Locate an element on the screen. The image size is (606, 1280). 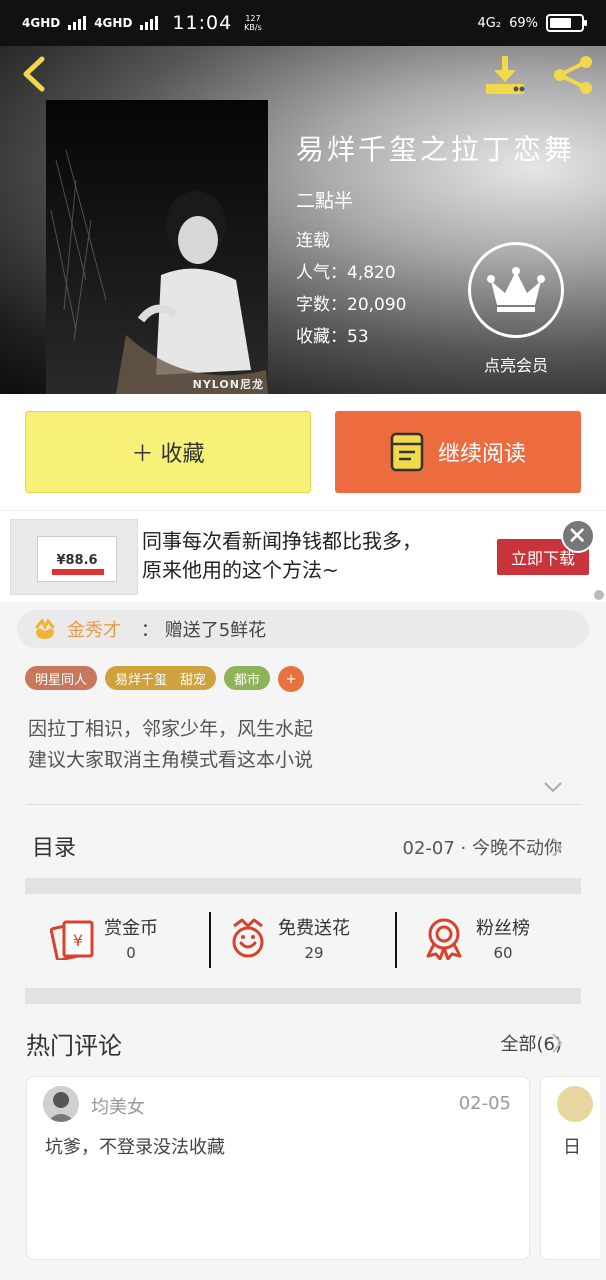
action-bar: ＋ 收藏 继续阅读 is located at coordinates (303, 452).